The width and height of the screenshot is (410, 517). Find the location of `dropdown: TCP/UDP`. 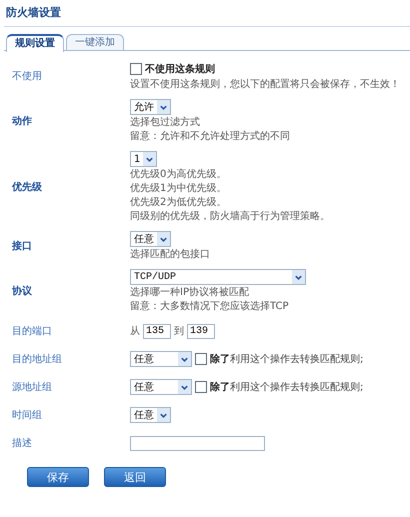

dropdown: TCP/UDP is located at coordinates (218, 277).